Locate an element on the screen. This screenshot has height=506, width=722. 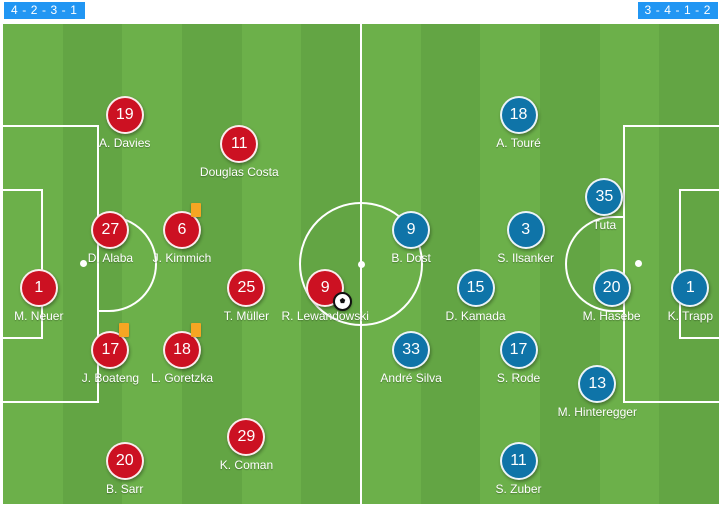
away-formation-badge: 3 - 4 - 1 - 2 is located at coordinates (677, 10).